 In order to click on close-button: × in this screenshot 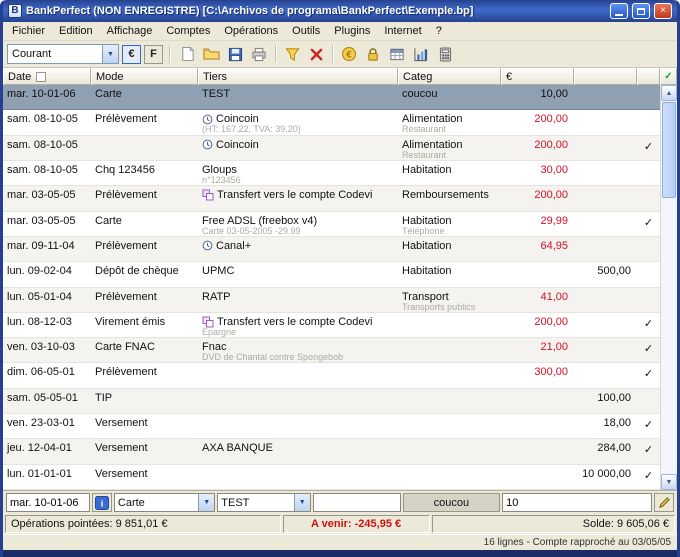, I will do `click(663, 11)`.